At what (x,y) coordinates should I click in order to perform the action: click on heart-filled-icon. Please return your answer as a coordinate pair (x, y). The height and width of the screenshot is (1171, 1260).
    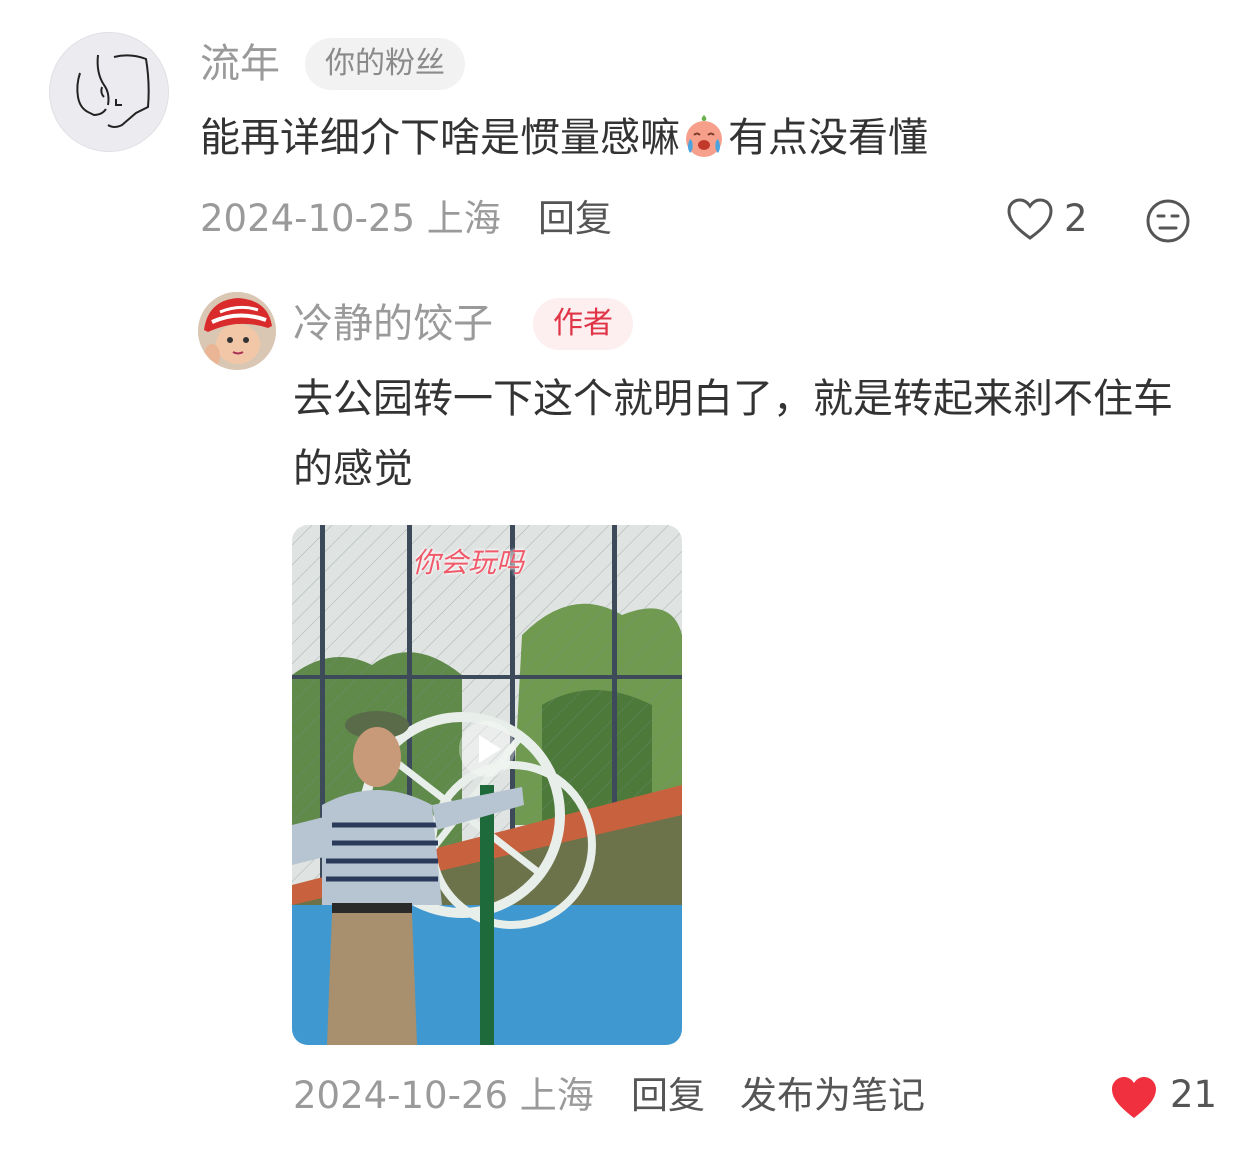
    Looking at the image, I should click on (1134, 1097).